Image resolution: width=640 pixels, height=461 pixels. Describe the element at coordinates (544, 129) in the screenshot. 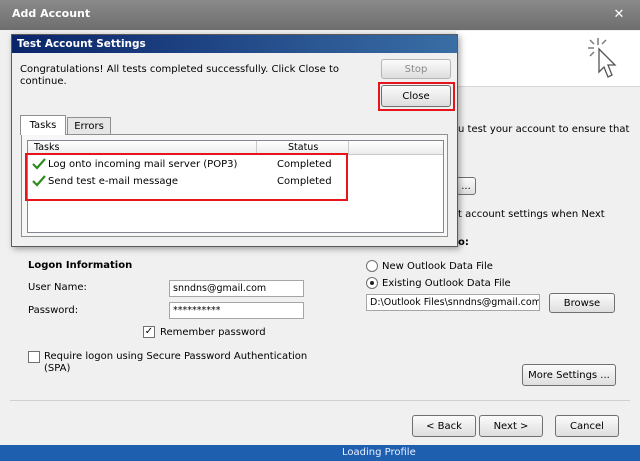

I see `partial-description-line: u test your account to ensure that` at that location.